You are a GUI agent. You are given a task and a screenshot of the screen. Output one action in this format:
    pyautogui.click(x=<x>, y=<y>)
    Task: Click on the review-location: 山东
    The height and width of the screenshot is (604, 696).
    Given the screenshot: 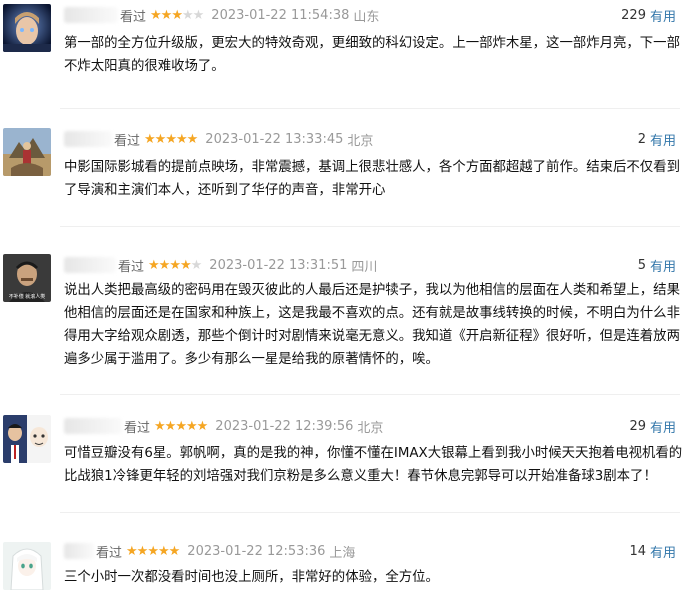 What is the action you would take?
    pyautogui.click(x=366, y=17)
    